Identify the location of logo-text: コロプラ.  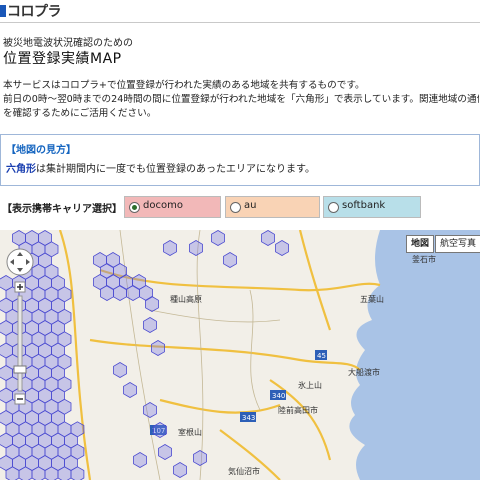
(34, 12).